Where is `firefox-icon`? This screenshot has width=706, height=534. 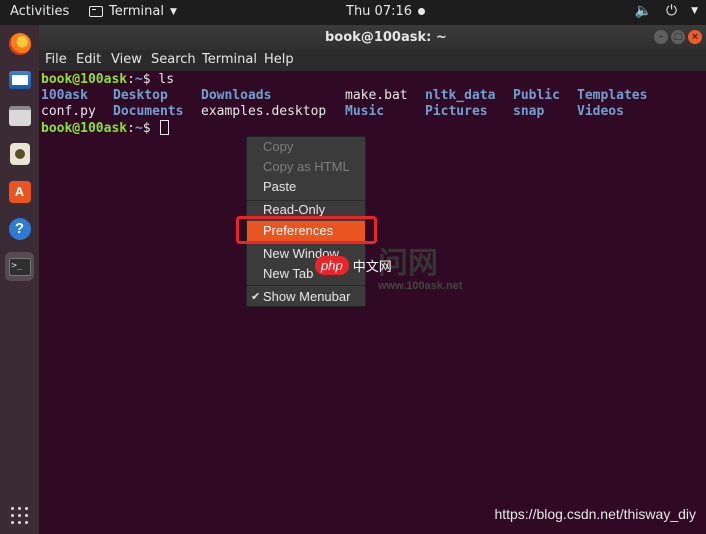 firefox-icon is located at coordinates (19, 43).